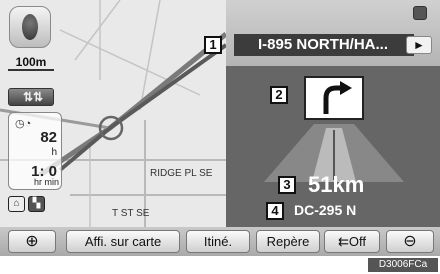 This screenshot has width=440, height=274. Describe the element at coordinates (410, 241) in the screenshot. I see `zoom-out-button: ⊖` at that location.